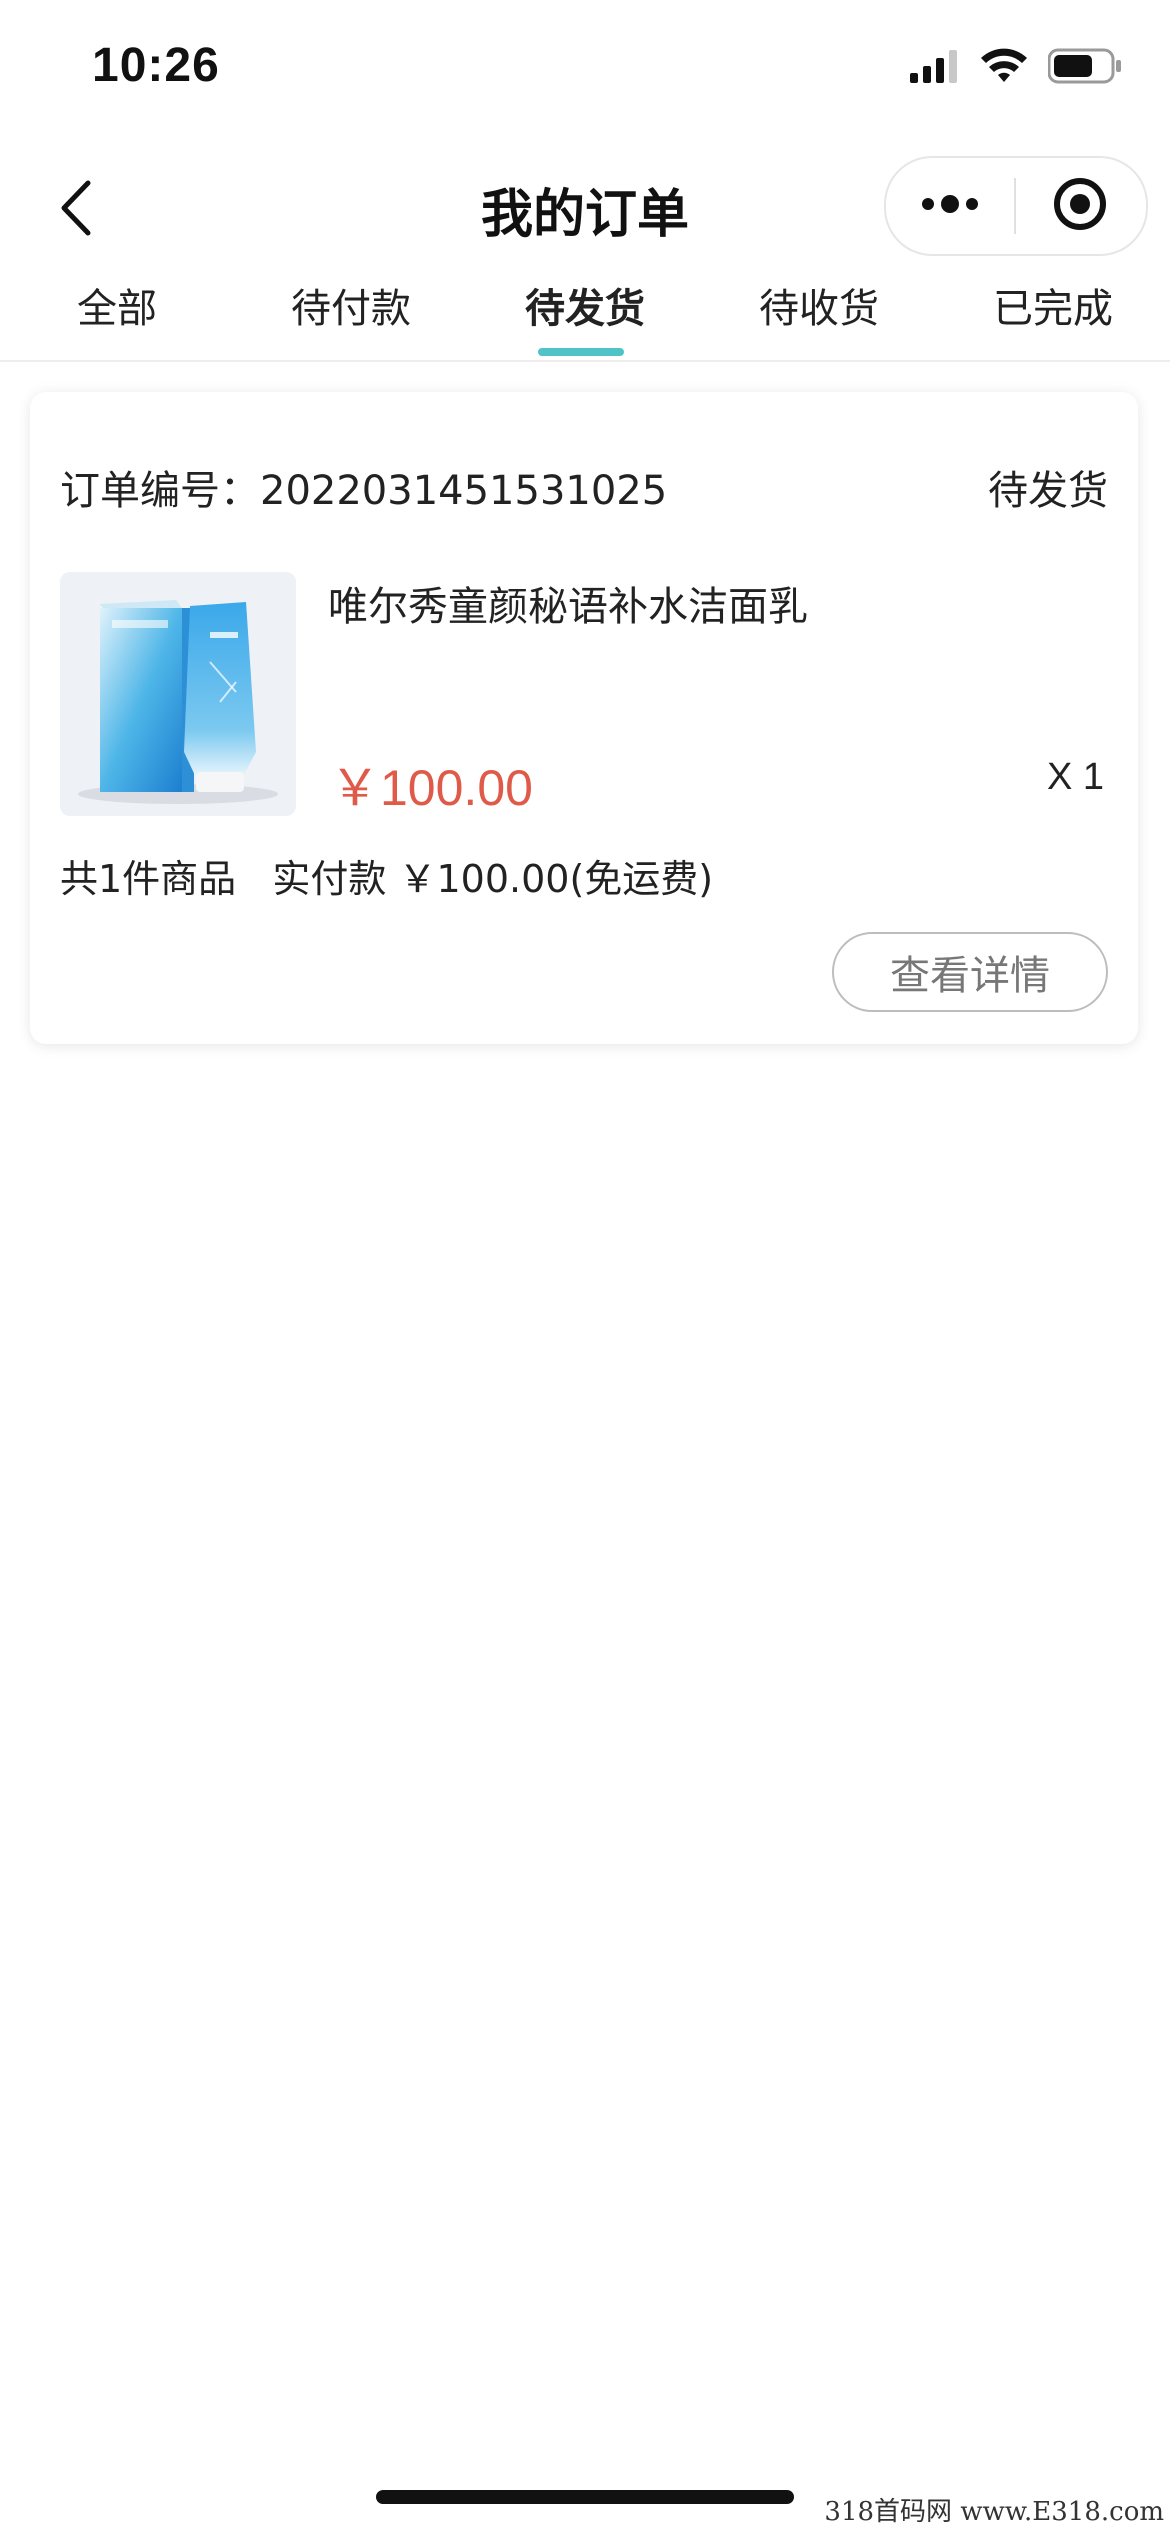  Describe the element at coordinates (994, 2512) in the screenshot. I see `watermark-text: 318首码网 www.E318.com` at that location.